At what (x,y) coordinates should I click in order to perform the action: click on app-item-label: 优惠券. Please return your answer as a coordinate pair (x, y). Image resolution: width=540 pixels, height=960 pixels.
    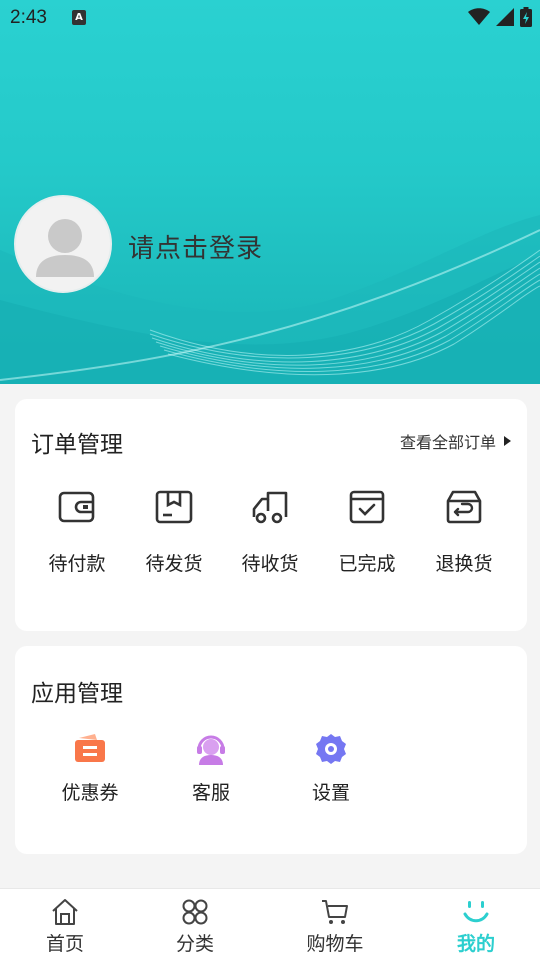
    Looking at the image, I should click on (90, 793).